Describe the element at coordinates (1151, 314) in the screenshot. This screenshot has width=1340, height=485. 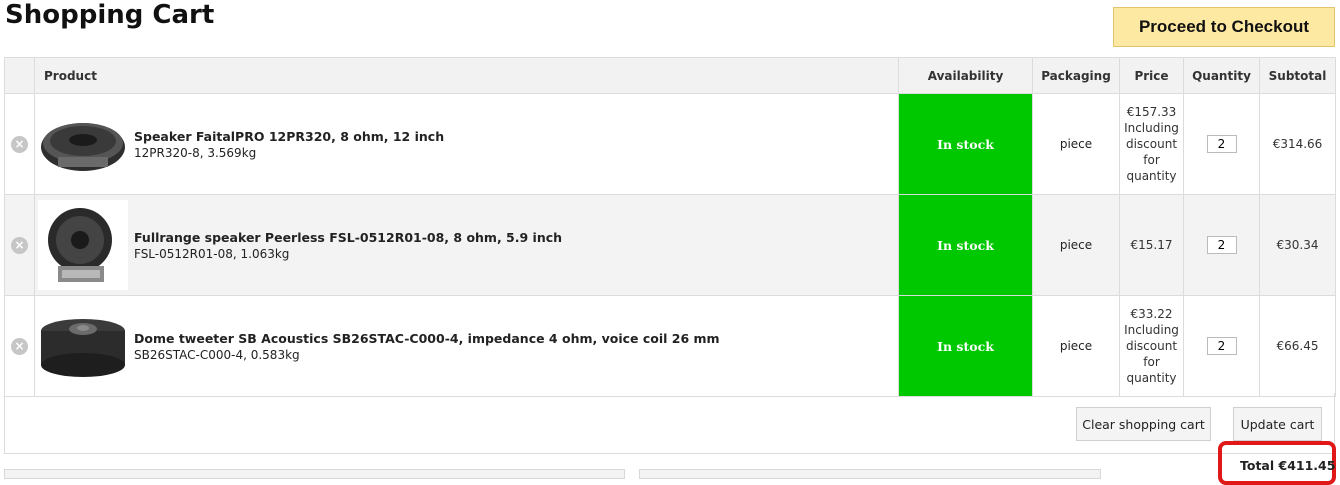
I see `price-value: €33.22` at that location.